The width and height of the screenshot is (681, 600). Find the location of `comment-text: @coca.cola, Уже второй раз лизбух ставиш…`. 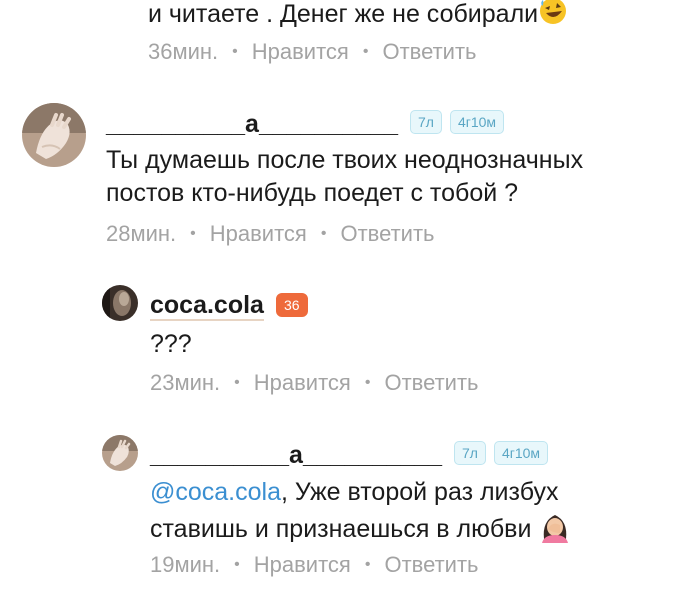

comment-text: @coca.cola, Уже второй раз лизбух ставиш… is located at coordinates (361, 514).